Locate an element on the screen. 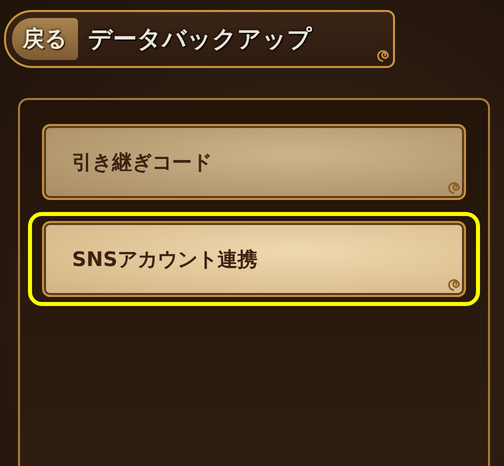 This screenshot has height=466, width=504. back-button: 戻る is located at coordinates (45, 39).